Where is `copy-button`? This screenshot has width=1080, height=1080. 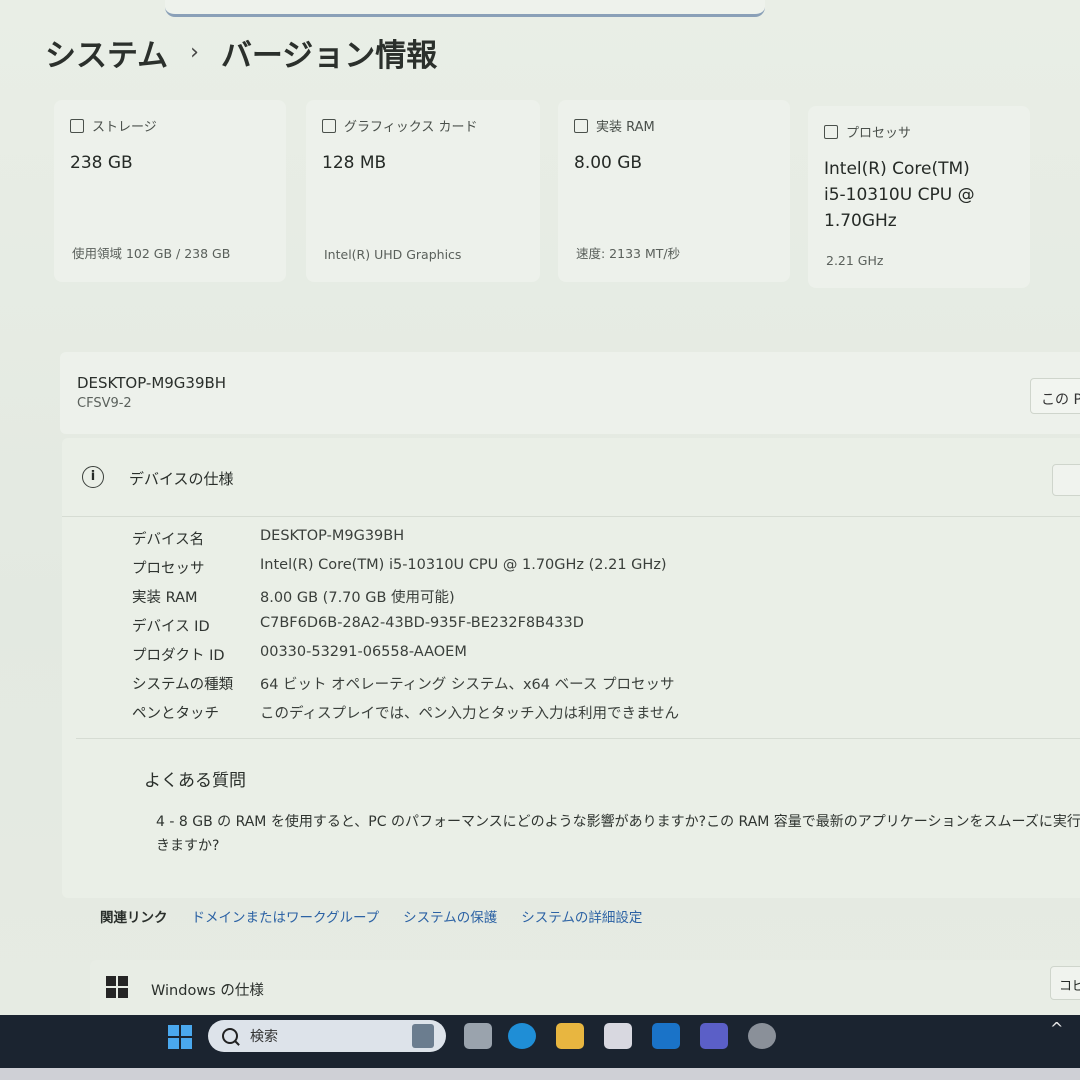 copy-button is located at coordinates (1066, 480).